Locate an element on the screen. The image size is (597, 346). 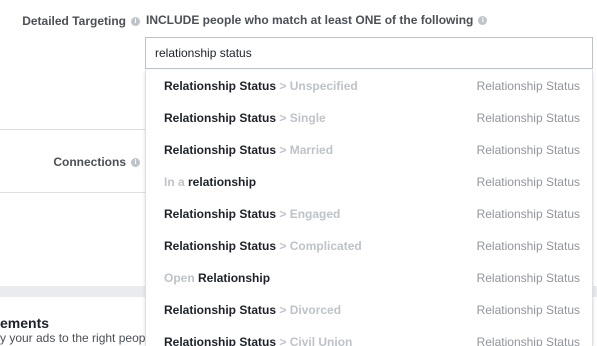
detailed-targeting-label: Detailed Targeting i is located at coordinates (81, 21).